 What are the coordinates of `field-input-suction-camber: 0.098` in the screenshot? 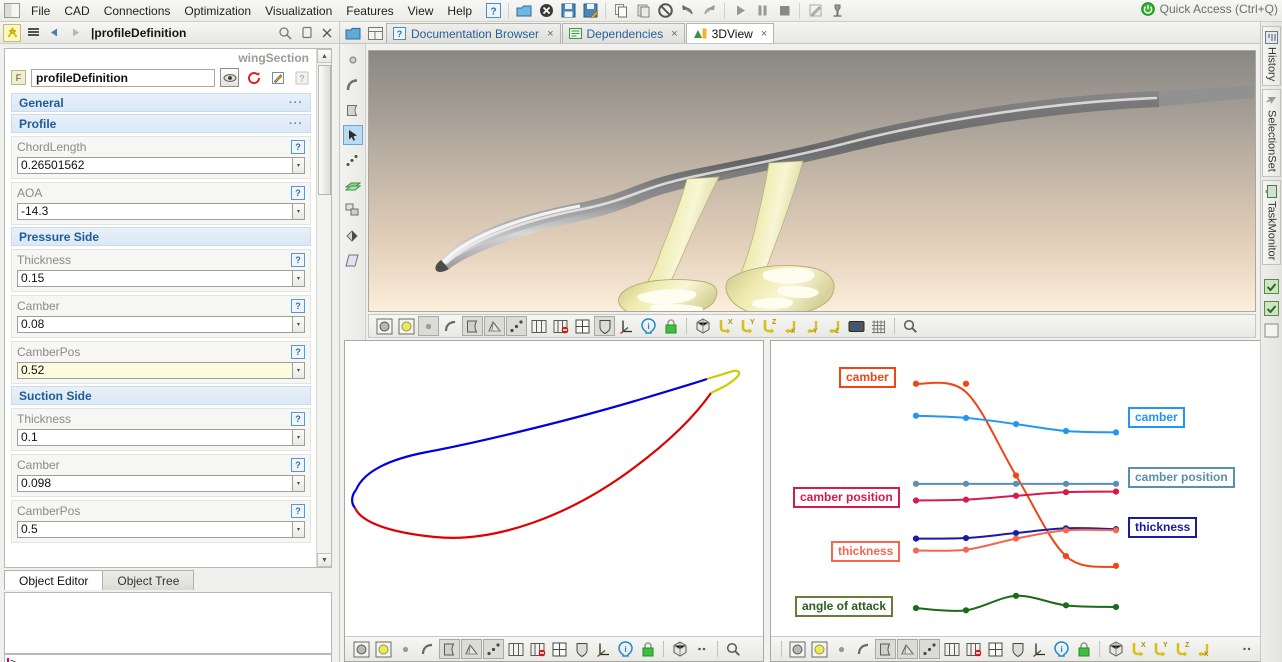 It's located at (154, 483).